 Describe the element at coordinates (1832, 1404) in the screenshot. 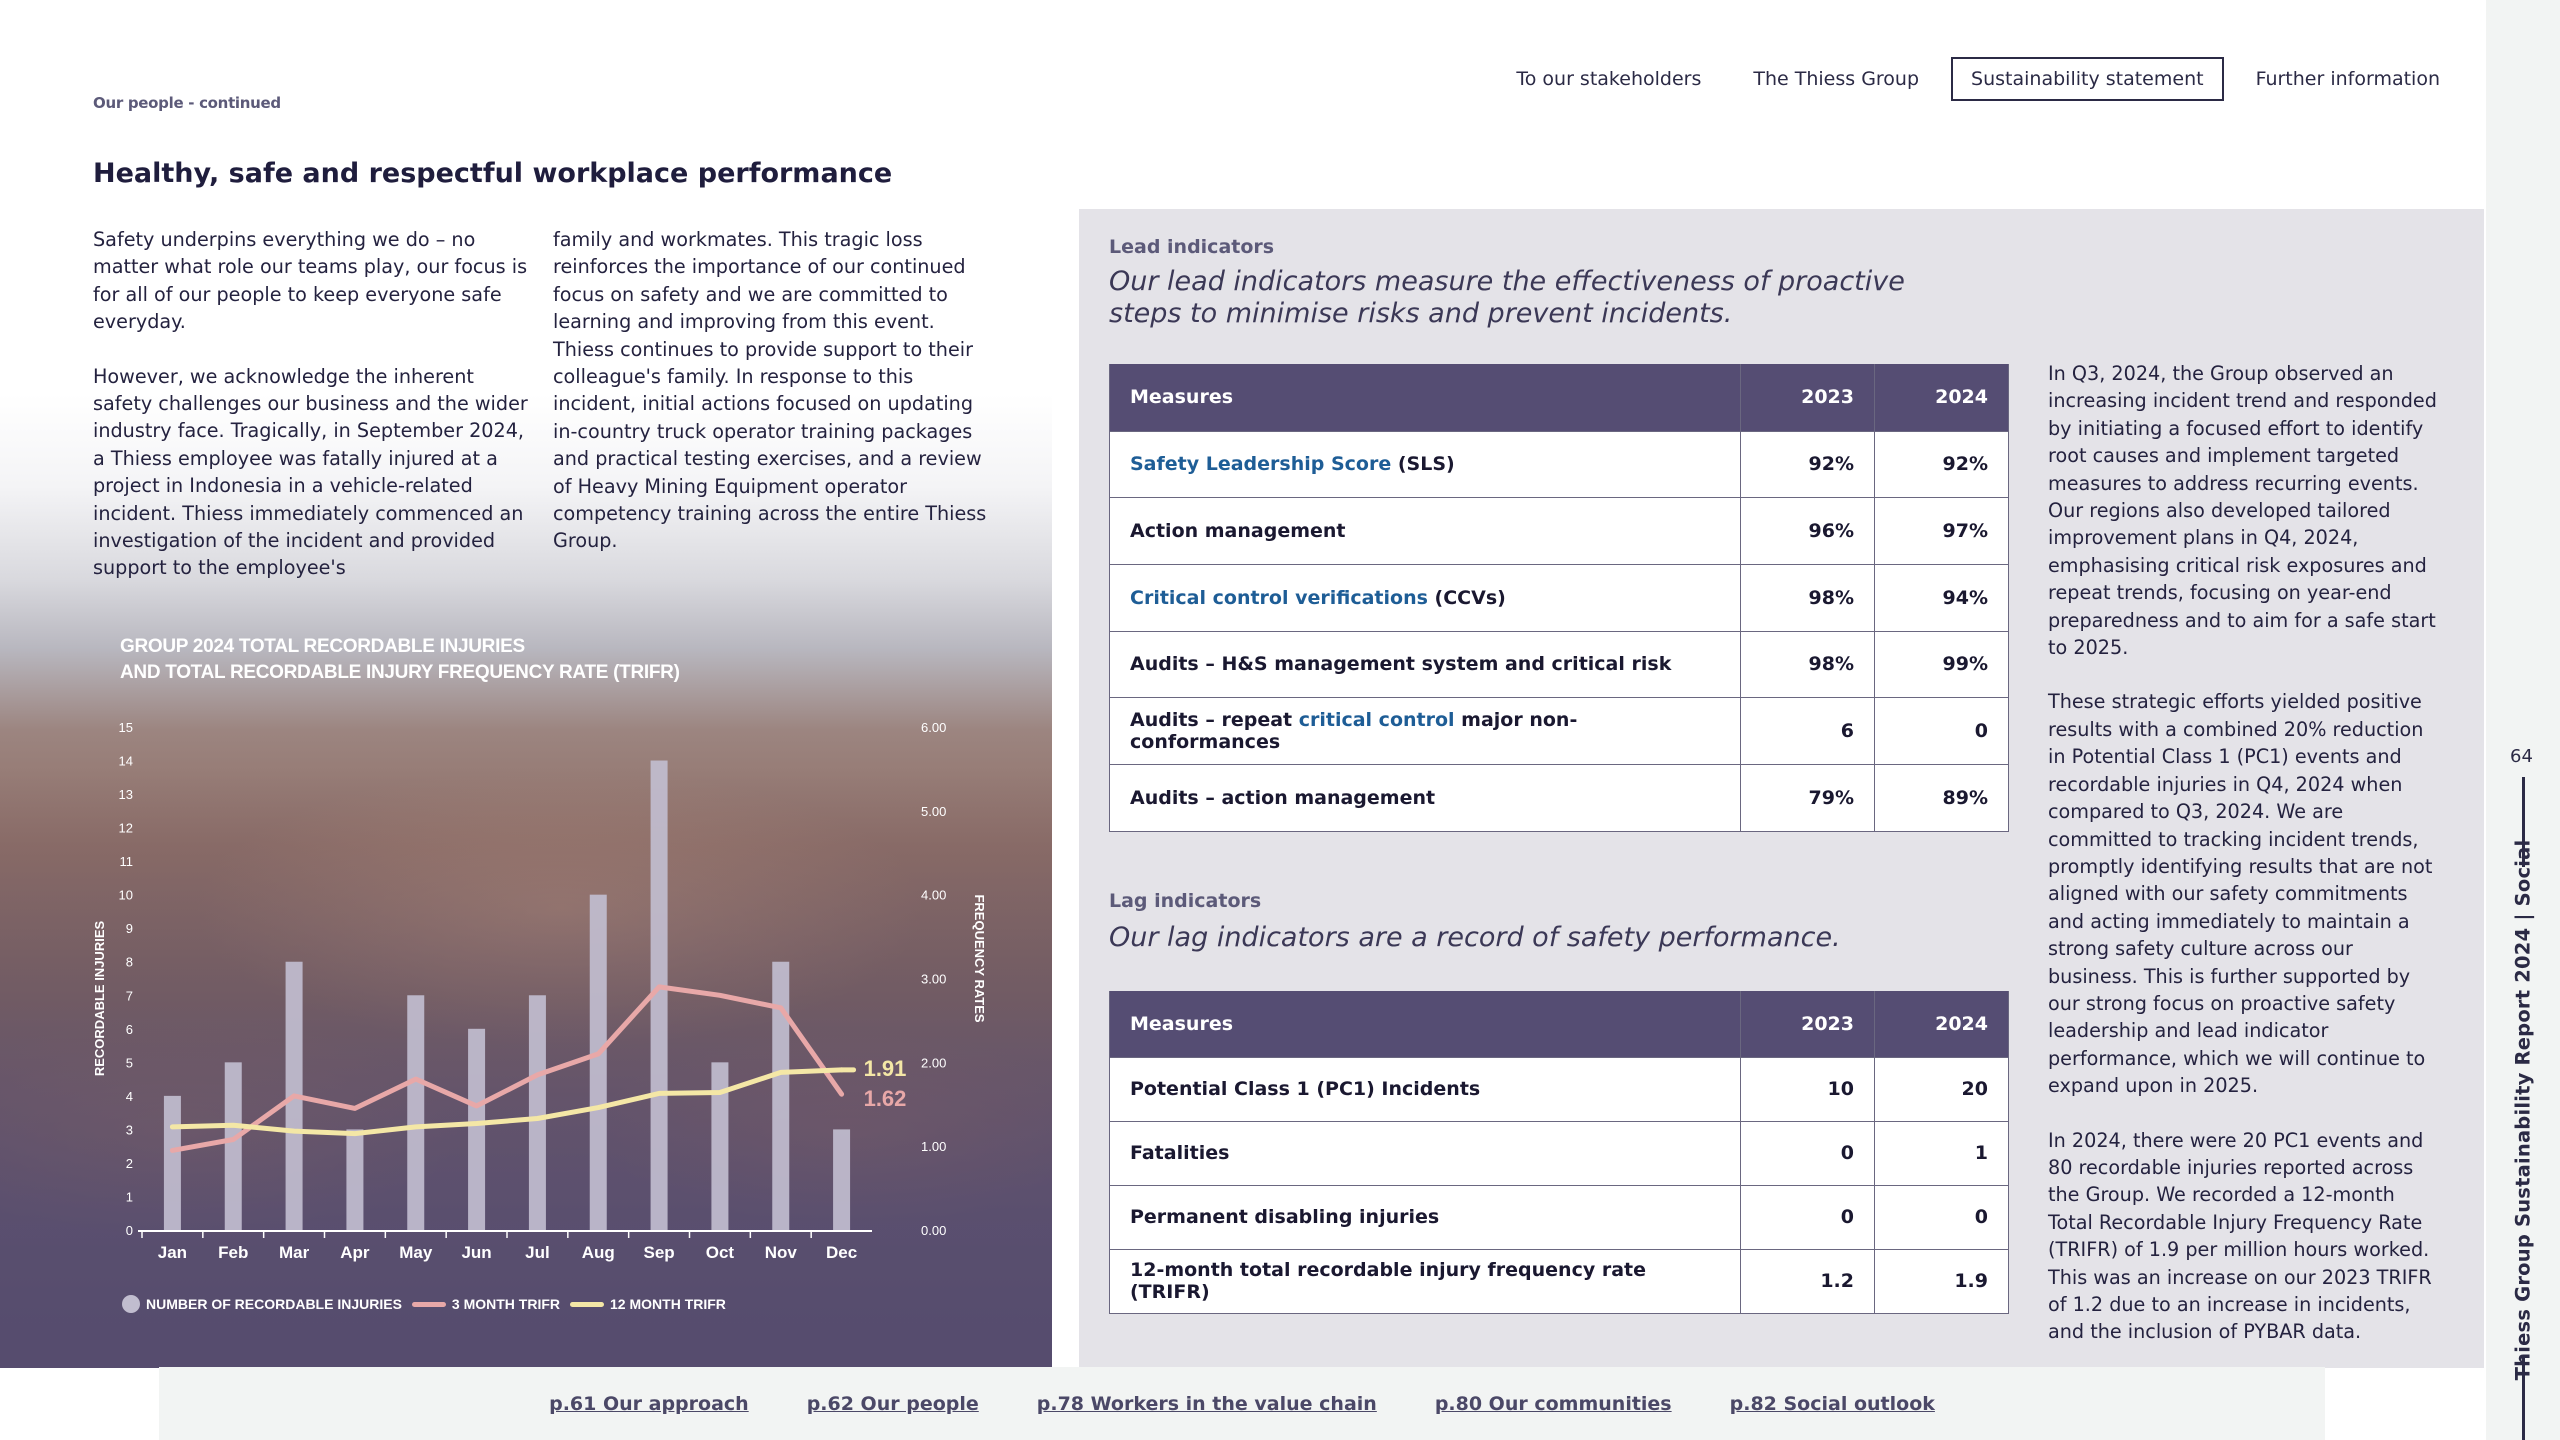

I see `footer-link-social-outlook: p.82 Social outlook` at that location.